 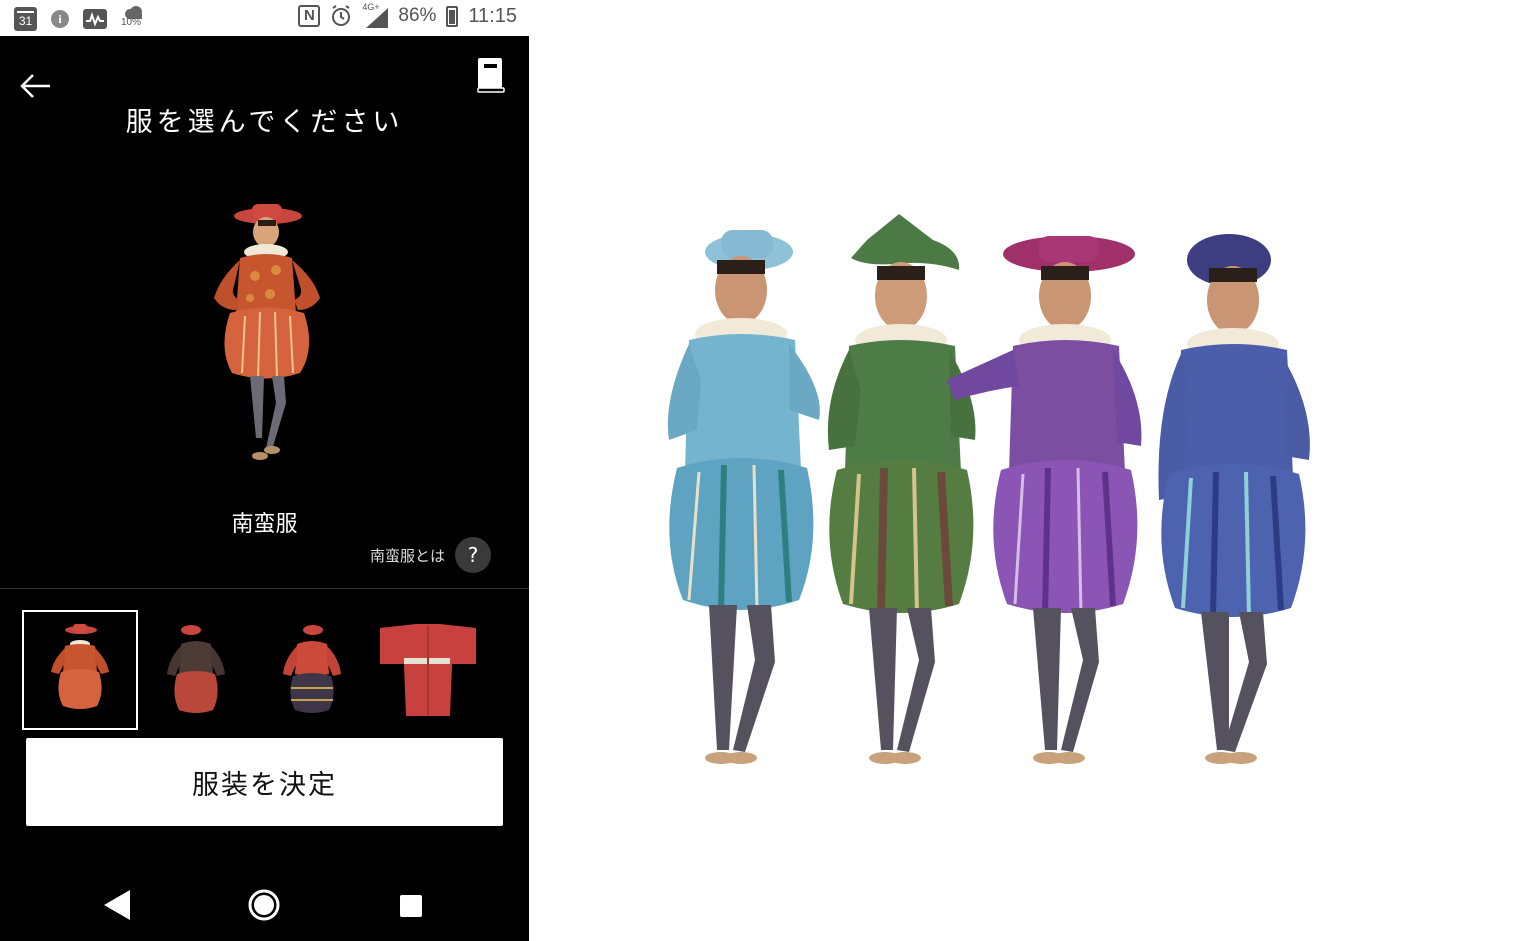 What do you see at coordinates (1234, 499) in the screenshot?
I see `figure-navy` at bounding box center [1234, 499].